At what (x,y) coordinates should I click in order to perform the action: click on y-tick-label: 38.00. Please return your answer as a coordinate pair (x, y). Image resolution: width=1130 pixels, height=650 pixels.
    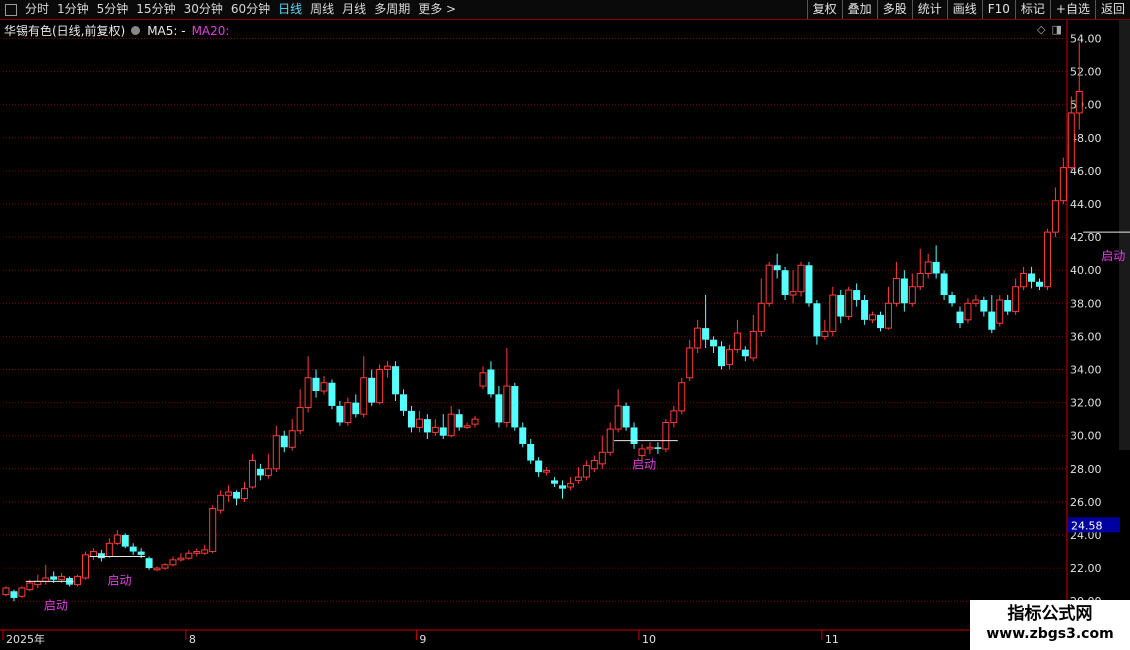
    Looking at the image, I should click on (1086, 303).